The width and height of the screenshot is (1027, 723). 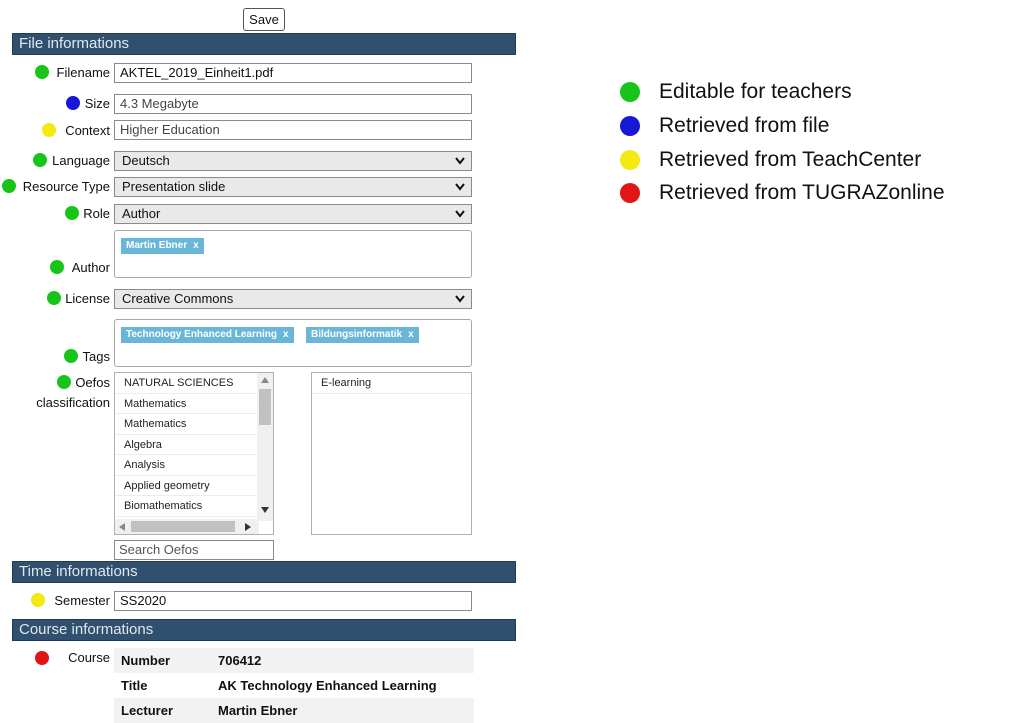 I want to click on section-header-course: Course informations, so click(x=264, y=630).